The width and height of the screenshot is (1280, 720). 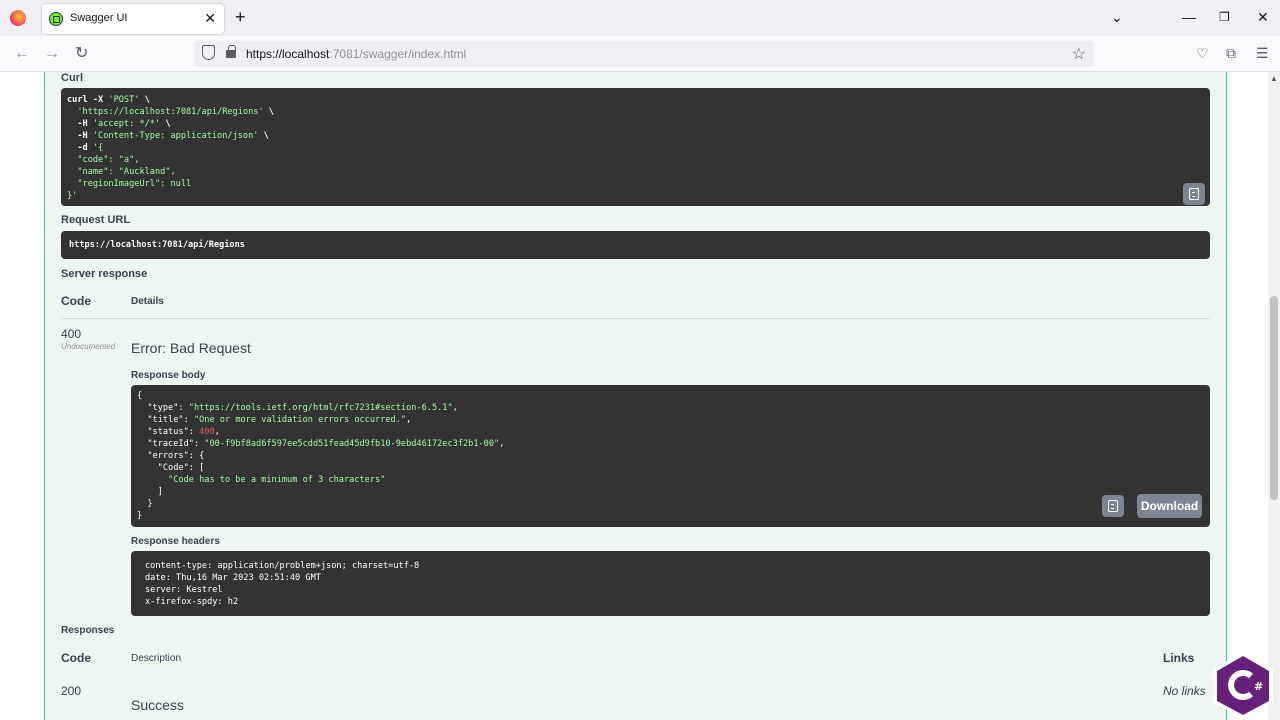 What do you see at coordinates (183, 432) in the screenshot?
I see `response-body-line: "status": 400,` at bounding box center [183, 432].